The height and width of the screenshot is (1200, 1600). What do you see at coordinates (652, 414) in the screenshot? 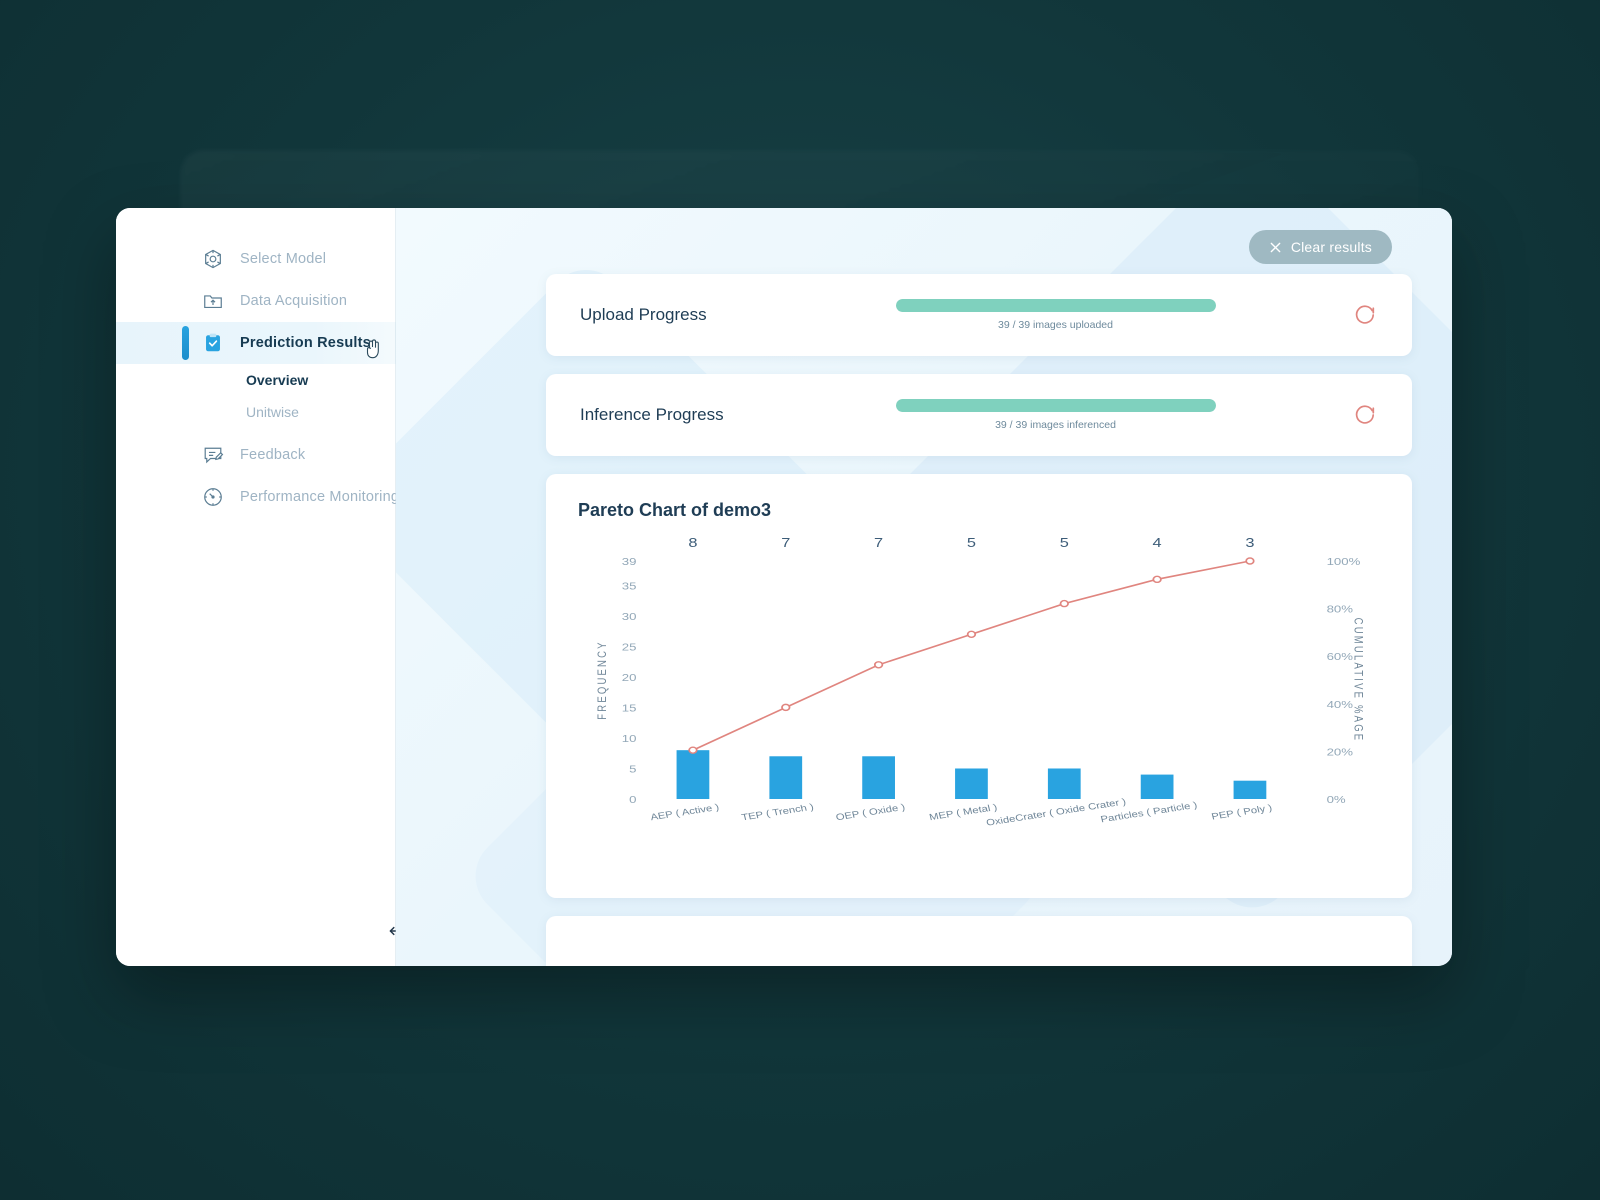
I see `inference-progress-title: Inference Progress` at bounding box center [652, 414].